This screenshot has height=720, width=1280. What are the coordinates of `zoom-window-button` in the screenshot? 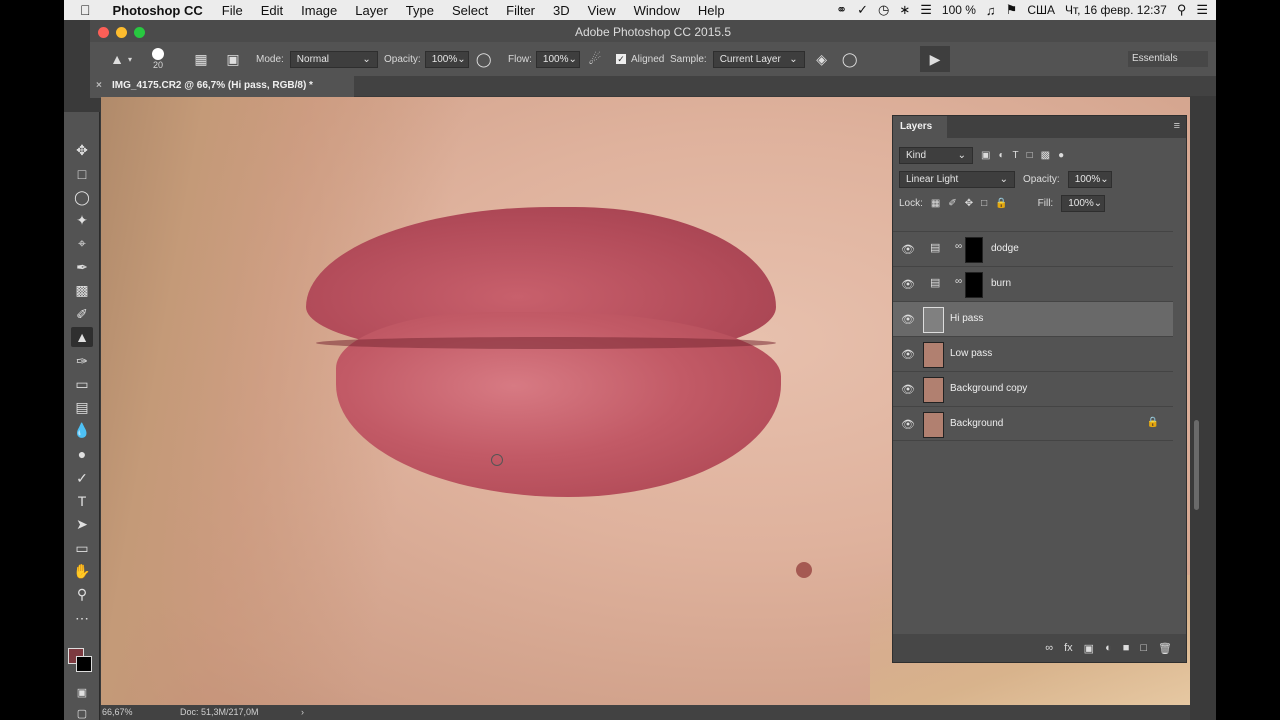 It's located at (139, 32).